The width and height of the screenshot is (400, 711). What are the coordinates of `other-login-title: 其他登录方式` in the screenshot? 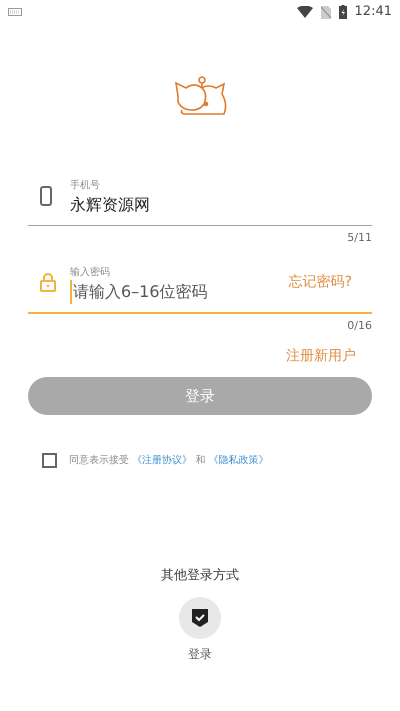 It's located at (200, 575).